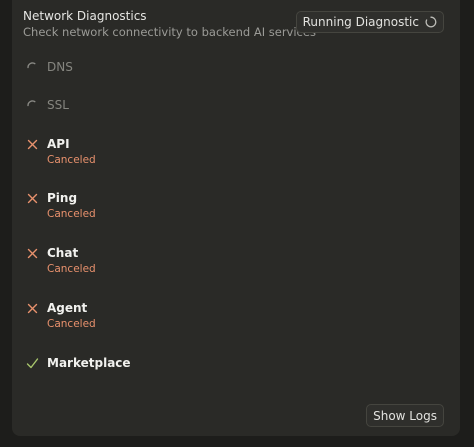 The image size is (474, 447). What do you see at coordinates (405, 415) in the screenshot?
I see `show-logs-button: Show Logs` at bounding box center [405, 415].